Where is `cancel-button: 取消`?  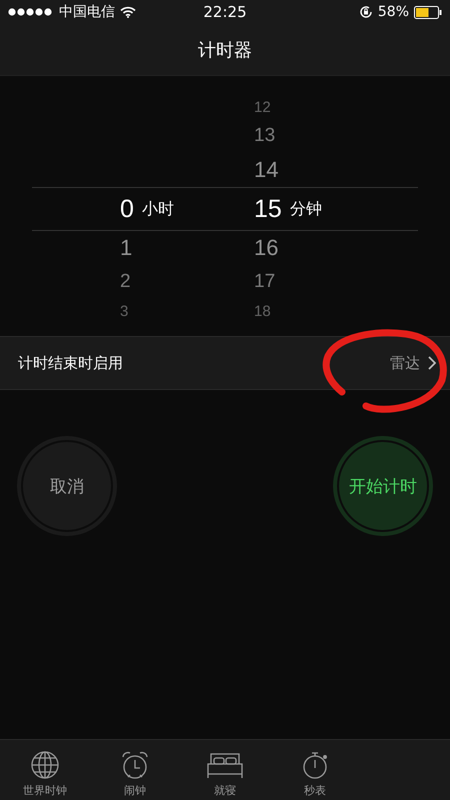 cancel-button: 取消 is located at coordinates (67, 486).